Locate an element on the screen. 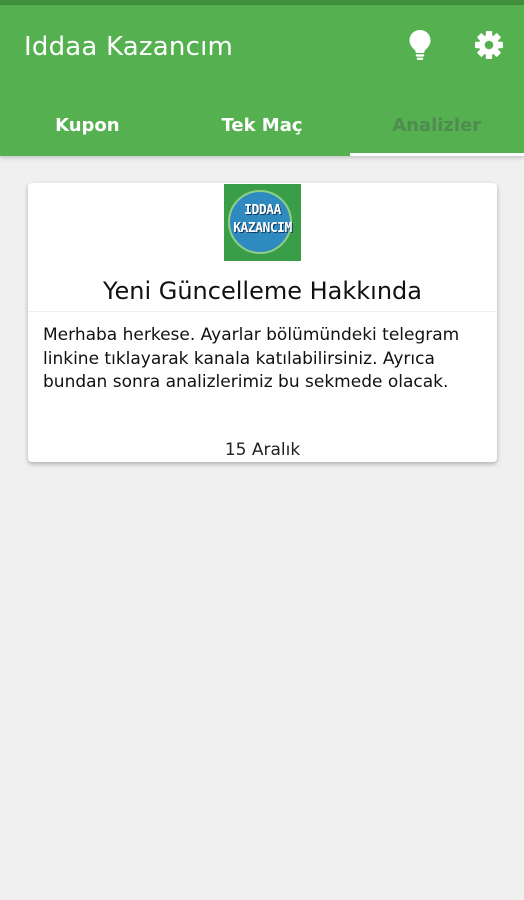  settings-button is located at coordinates (489, 47).